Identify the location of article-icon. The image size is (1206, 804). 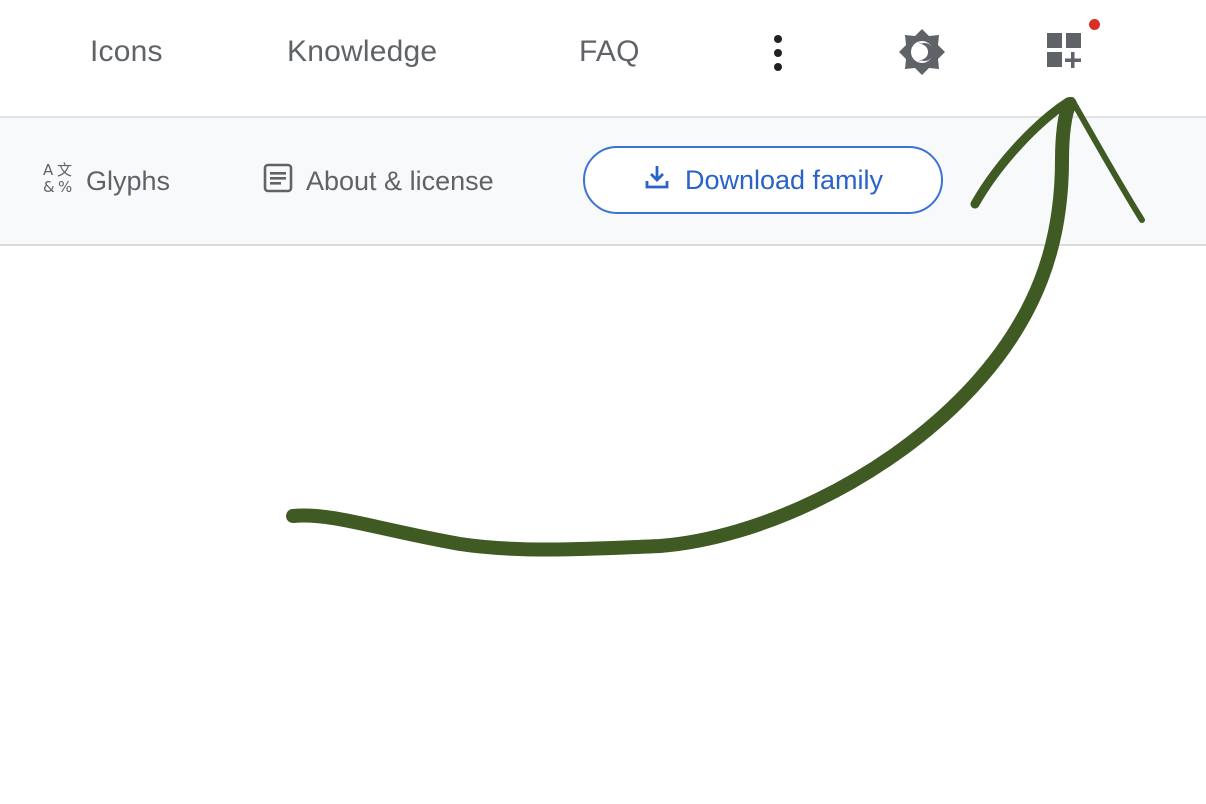
(278, 181).